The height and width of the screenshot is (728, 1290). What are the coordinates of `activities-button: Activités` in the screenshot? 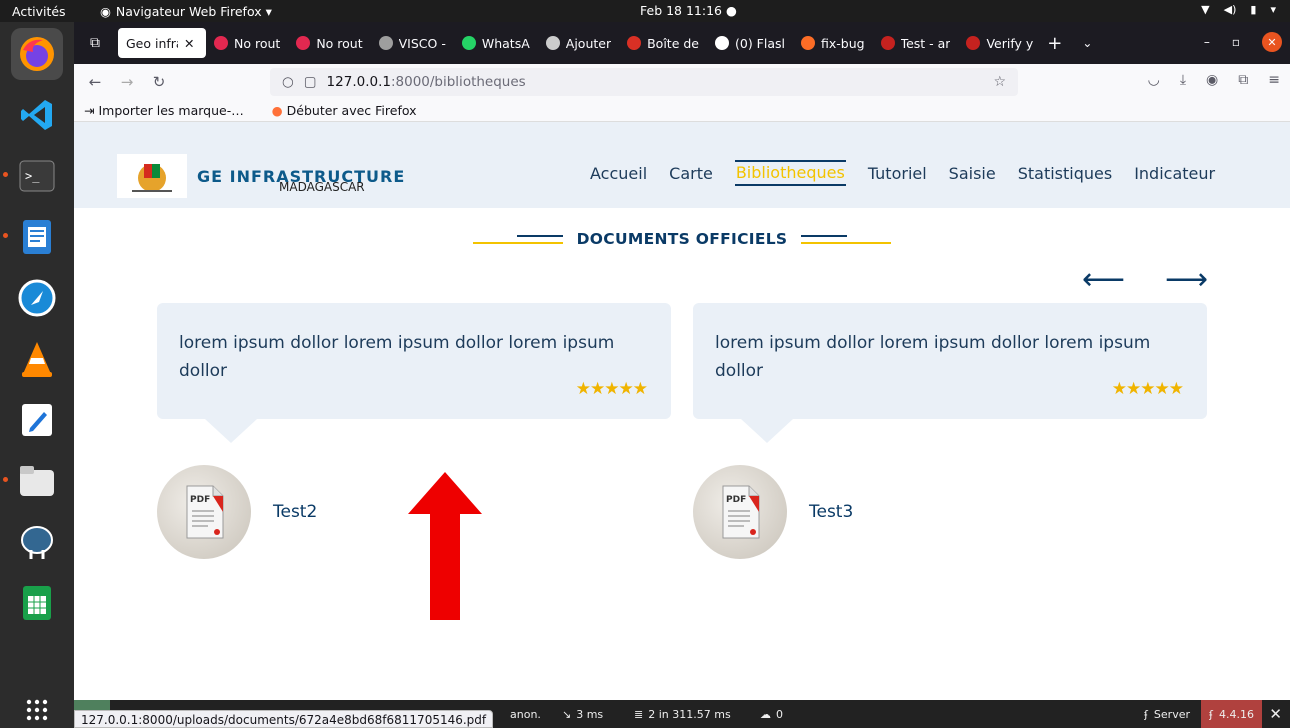 It's located at (37, 11).